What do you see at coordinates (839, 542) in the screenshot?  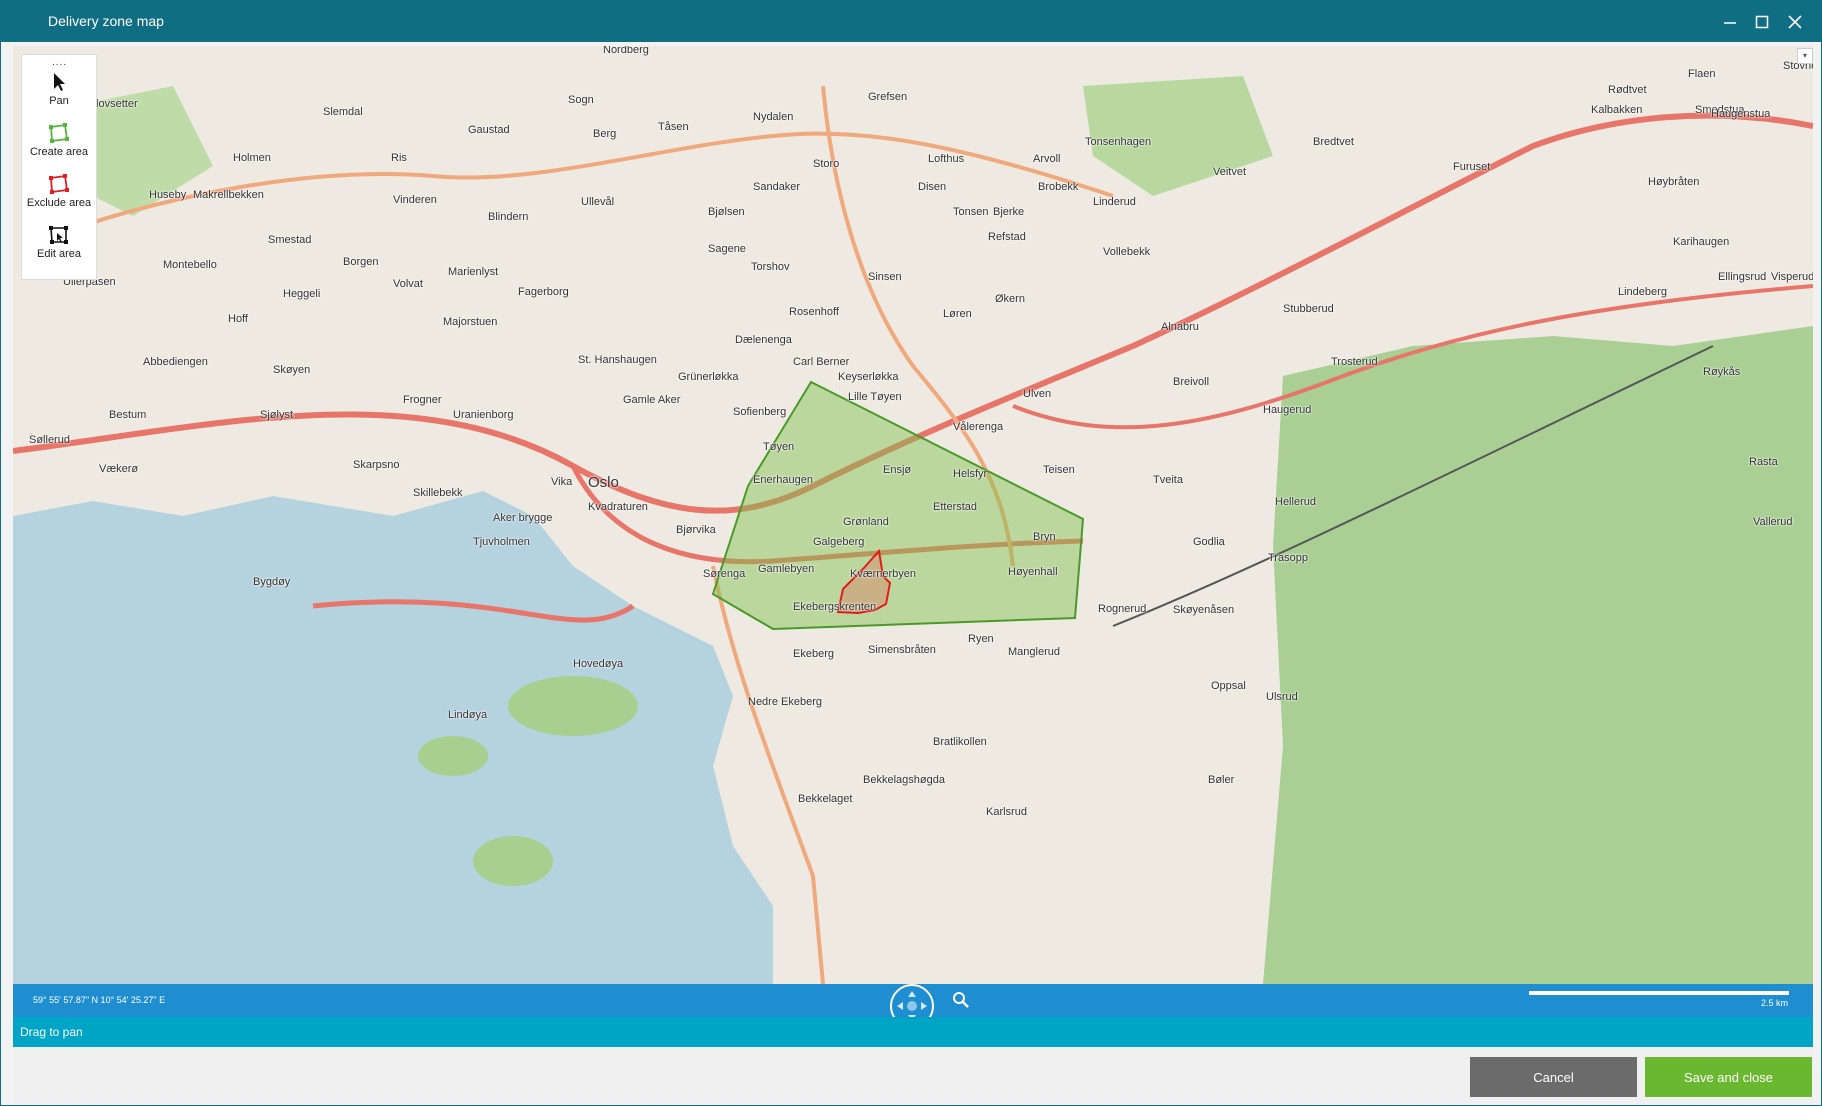 I see `place-label: Galgeberg` at bounding box center [839, 542].